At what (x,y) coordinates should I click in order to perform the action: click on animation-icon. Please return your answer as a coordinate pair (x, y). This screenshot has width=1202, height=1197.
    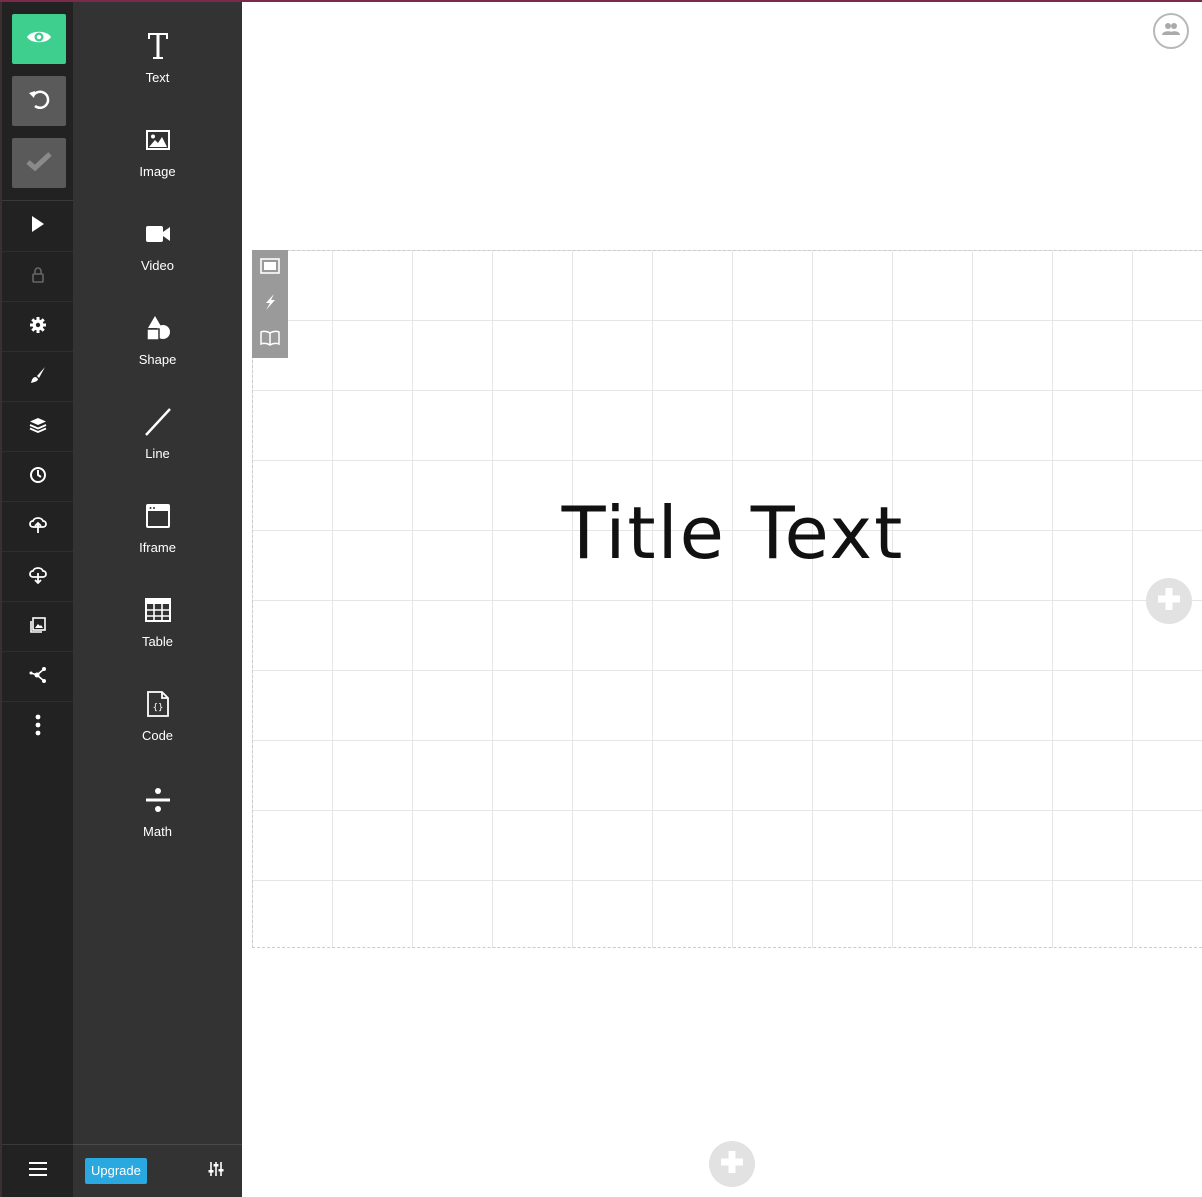
    Looking at the image, I should click on (270, 304).